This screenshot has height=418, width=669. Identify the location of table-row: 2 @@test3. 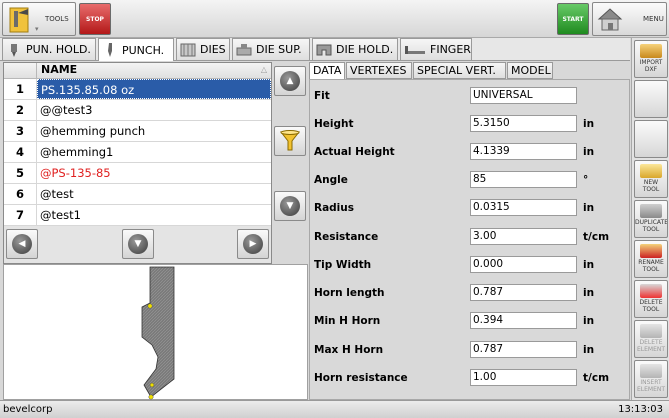
(137, 110).